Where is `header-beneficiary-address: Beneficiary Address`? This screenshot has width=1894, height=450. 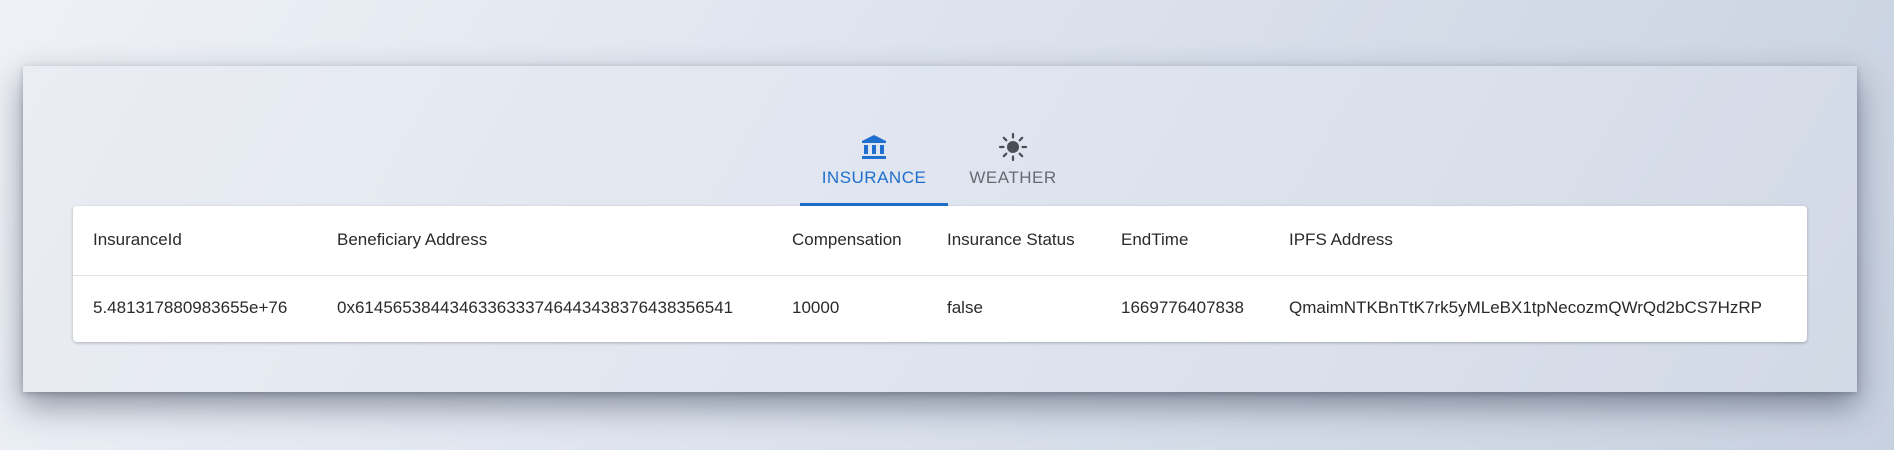
header-beneficiary-address: Beneficiary Address is located at coordinates (412, 240).